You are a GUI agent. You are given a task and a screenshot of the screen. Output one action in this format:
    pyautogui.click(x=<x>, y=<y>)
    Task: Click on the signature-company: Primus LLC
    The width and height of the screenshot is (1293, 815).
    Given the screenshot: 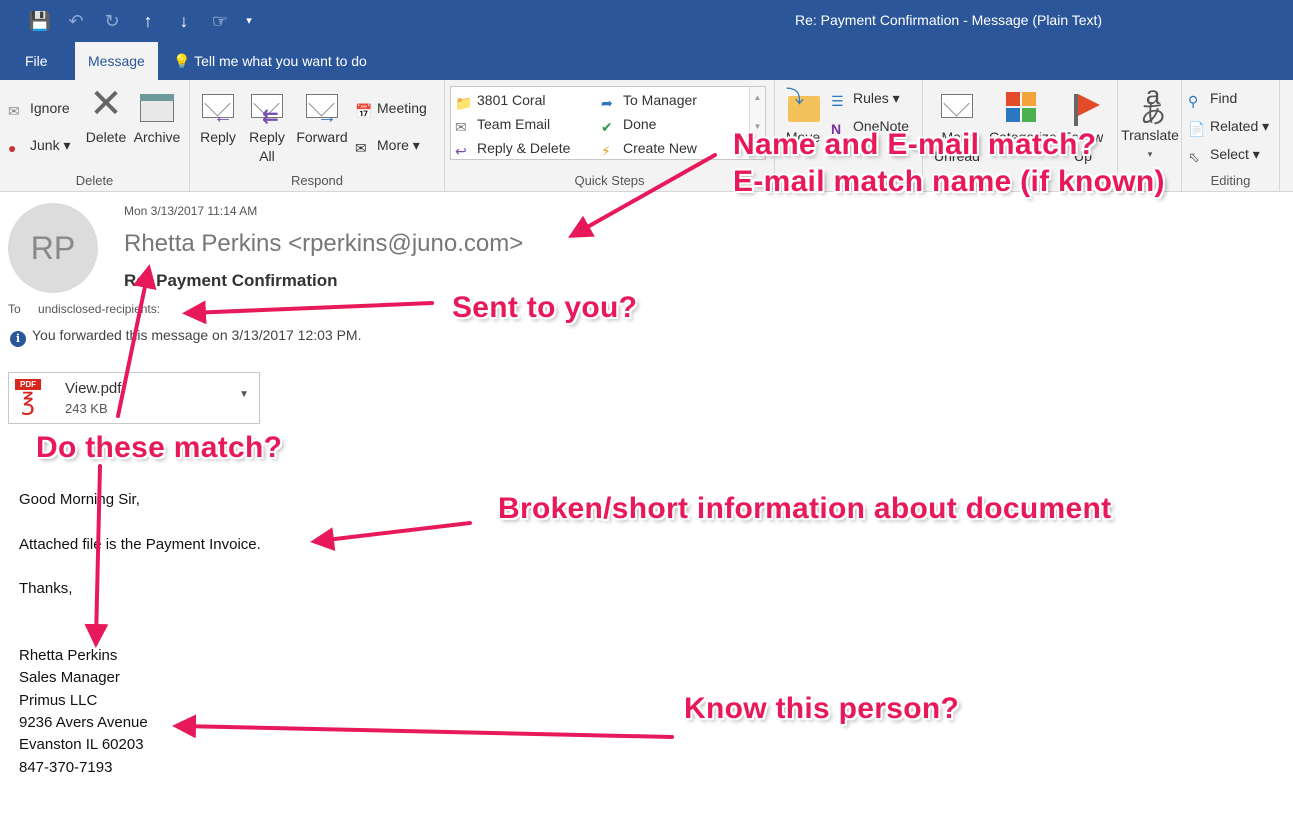 What is the action you would take?
    pyautogui.click(x=58, y=700)
    